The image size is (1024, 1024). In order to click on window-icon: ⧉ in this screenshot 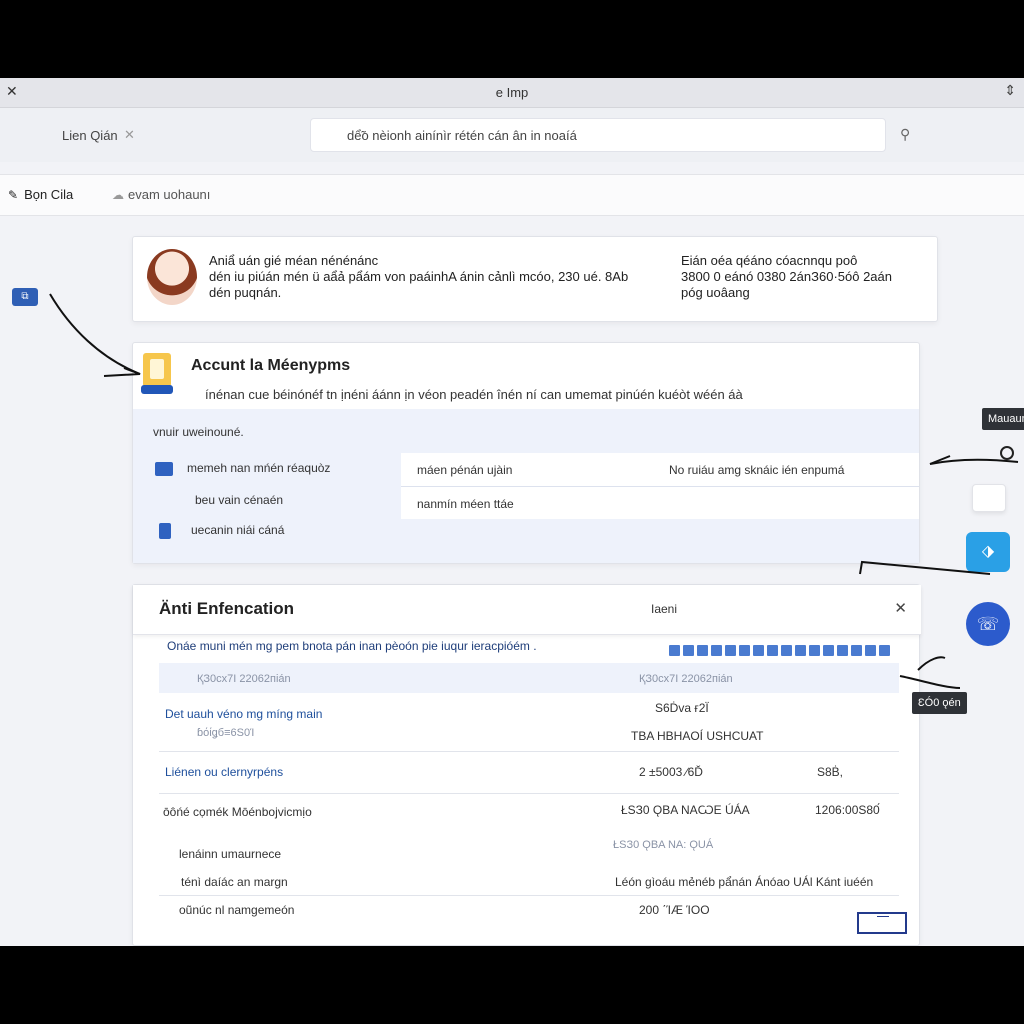, I will do `click(25, 297)`.